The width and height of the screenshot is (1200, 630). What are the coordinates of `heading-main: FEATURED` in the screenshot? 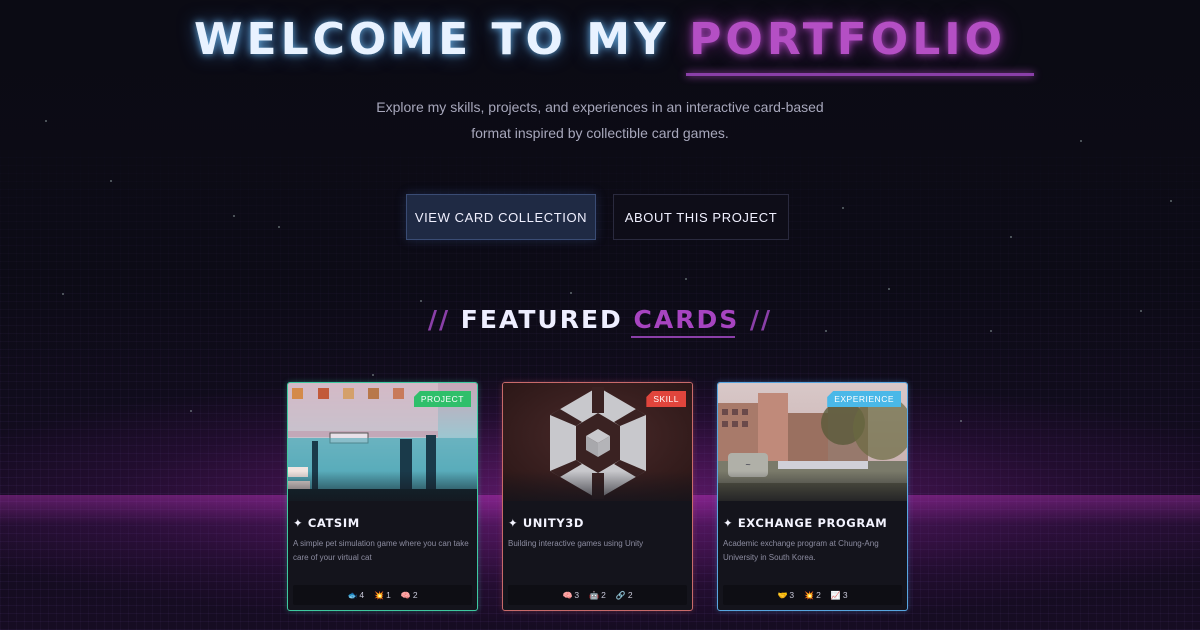 It's located at (547, 319).